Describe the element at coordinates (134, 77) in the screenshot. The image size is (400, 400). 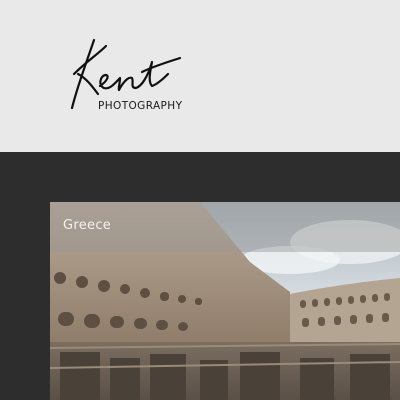
I see `brand-logo: PHOTOGRAPHY` at that location.